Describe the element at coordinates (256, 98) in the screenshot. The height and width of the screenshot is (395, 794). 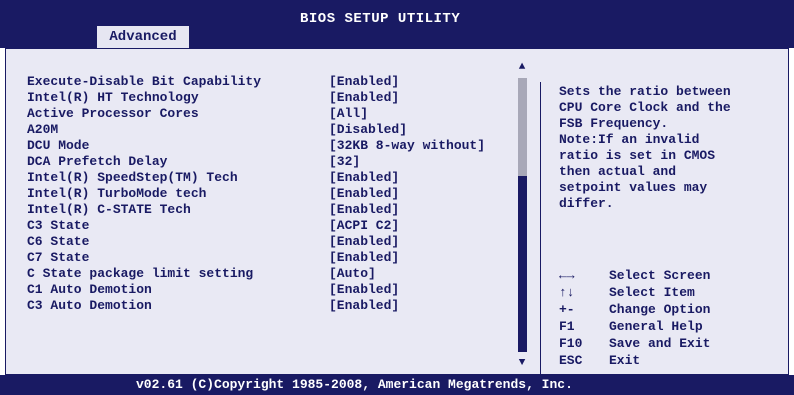
I see `setting-row: Intel(R) HT Technology [Enabled]` at that location.